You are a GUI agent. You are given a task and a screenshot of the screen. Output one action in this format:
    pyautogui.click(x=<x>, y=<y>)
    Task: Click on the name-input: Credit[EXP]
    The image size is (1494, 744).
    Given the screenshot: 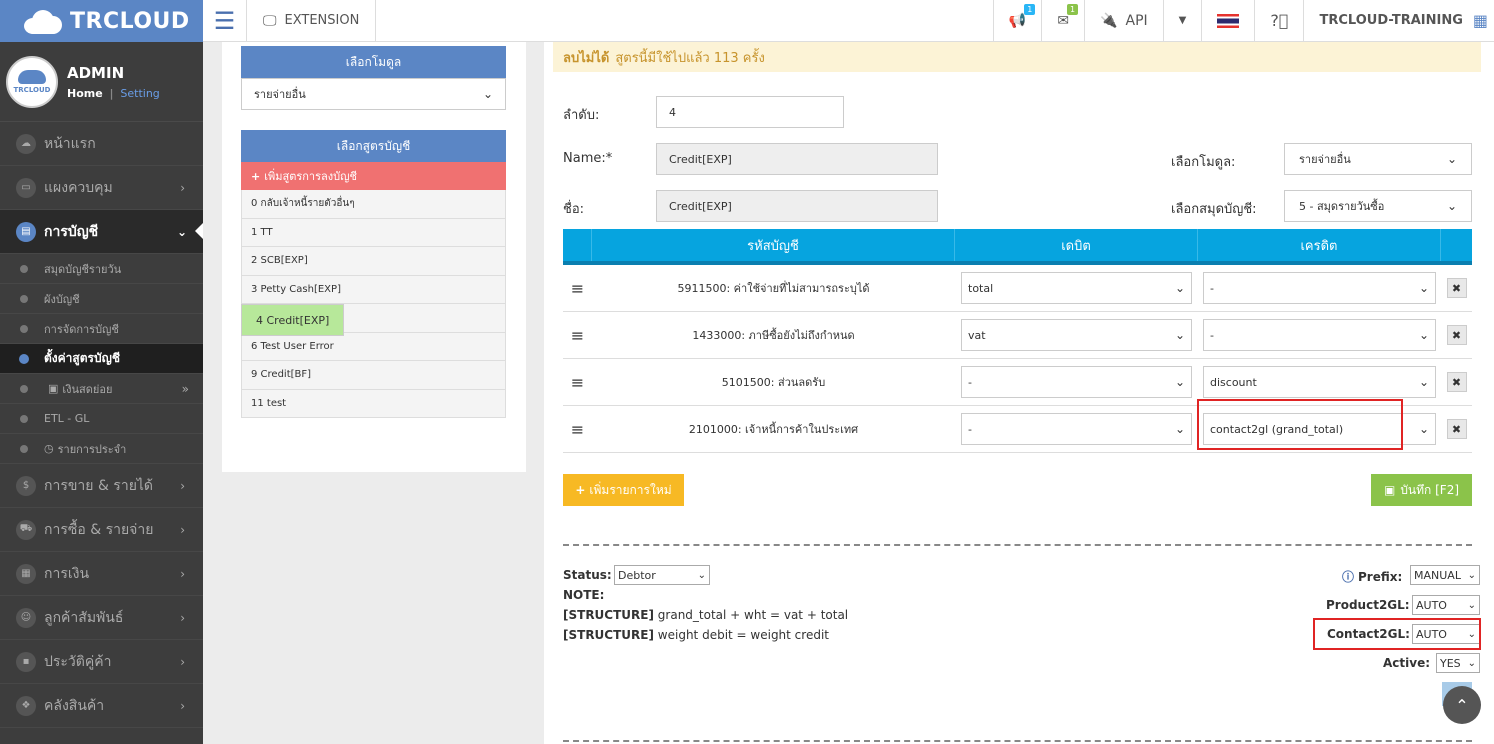 What is the action you would take?
    pyautogui.click(x=797, y=159)
    